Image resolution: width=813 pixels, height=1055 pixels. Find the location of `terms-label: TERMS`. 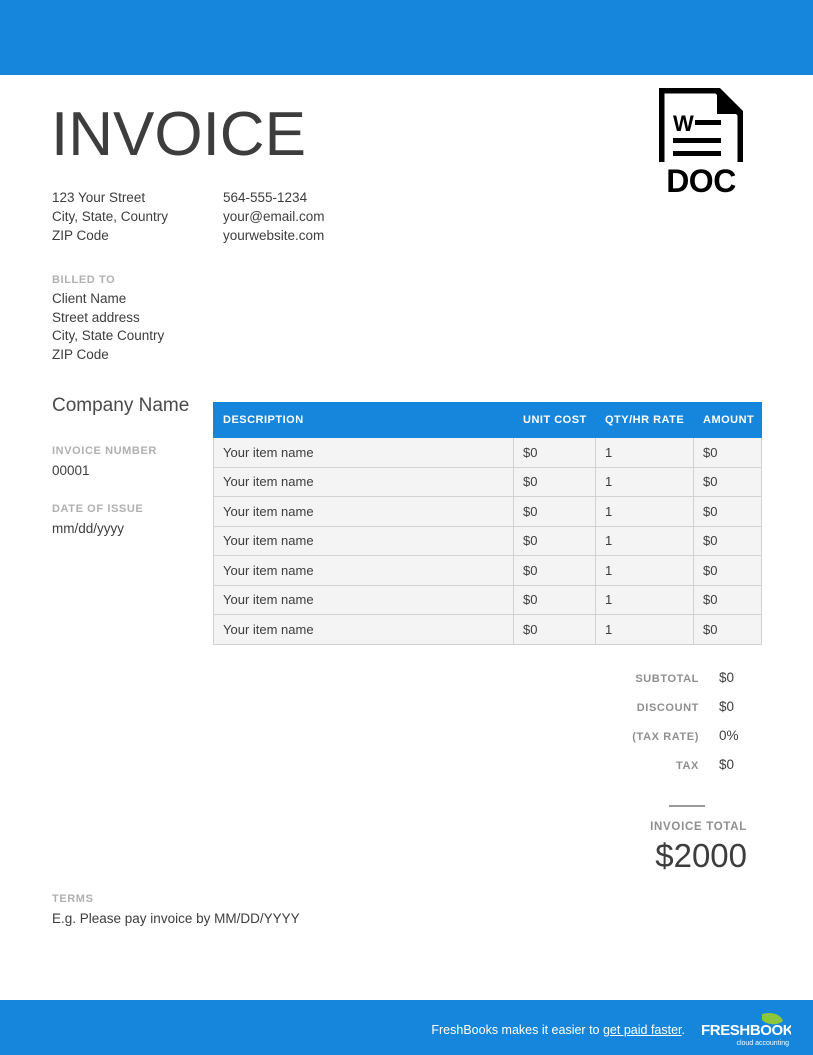

terms-label: TERMS is located at coordinates (73, 899).